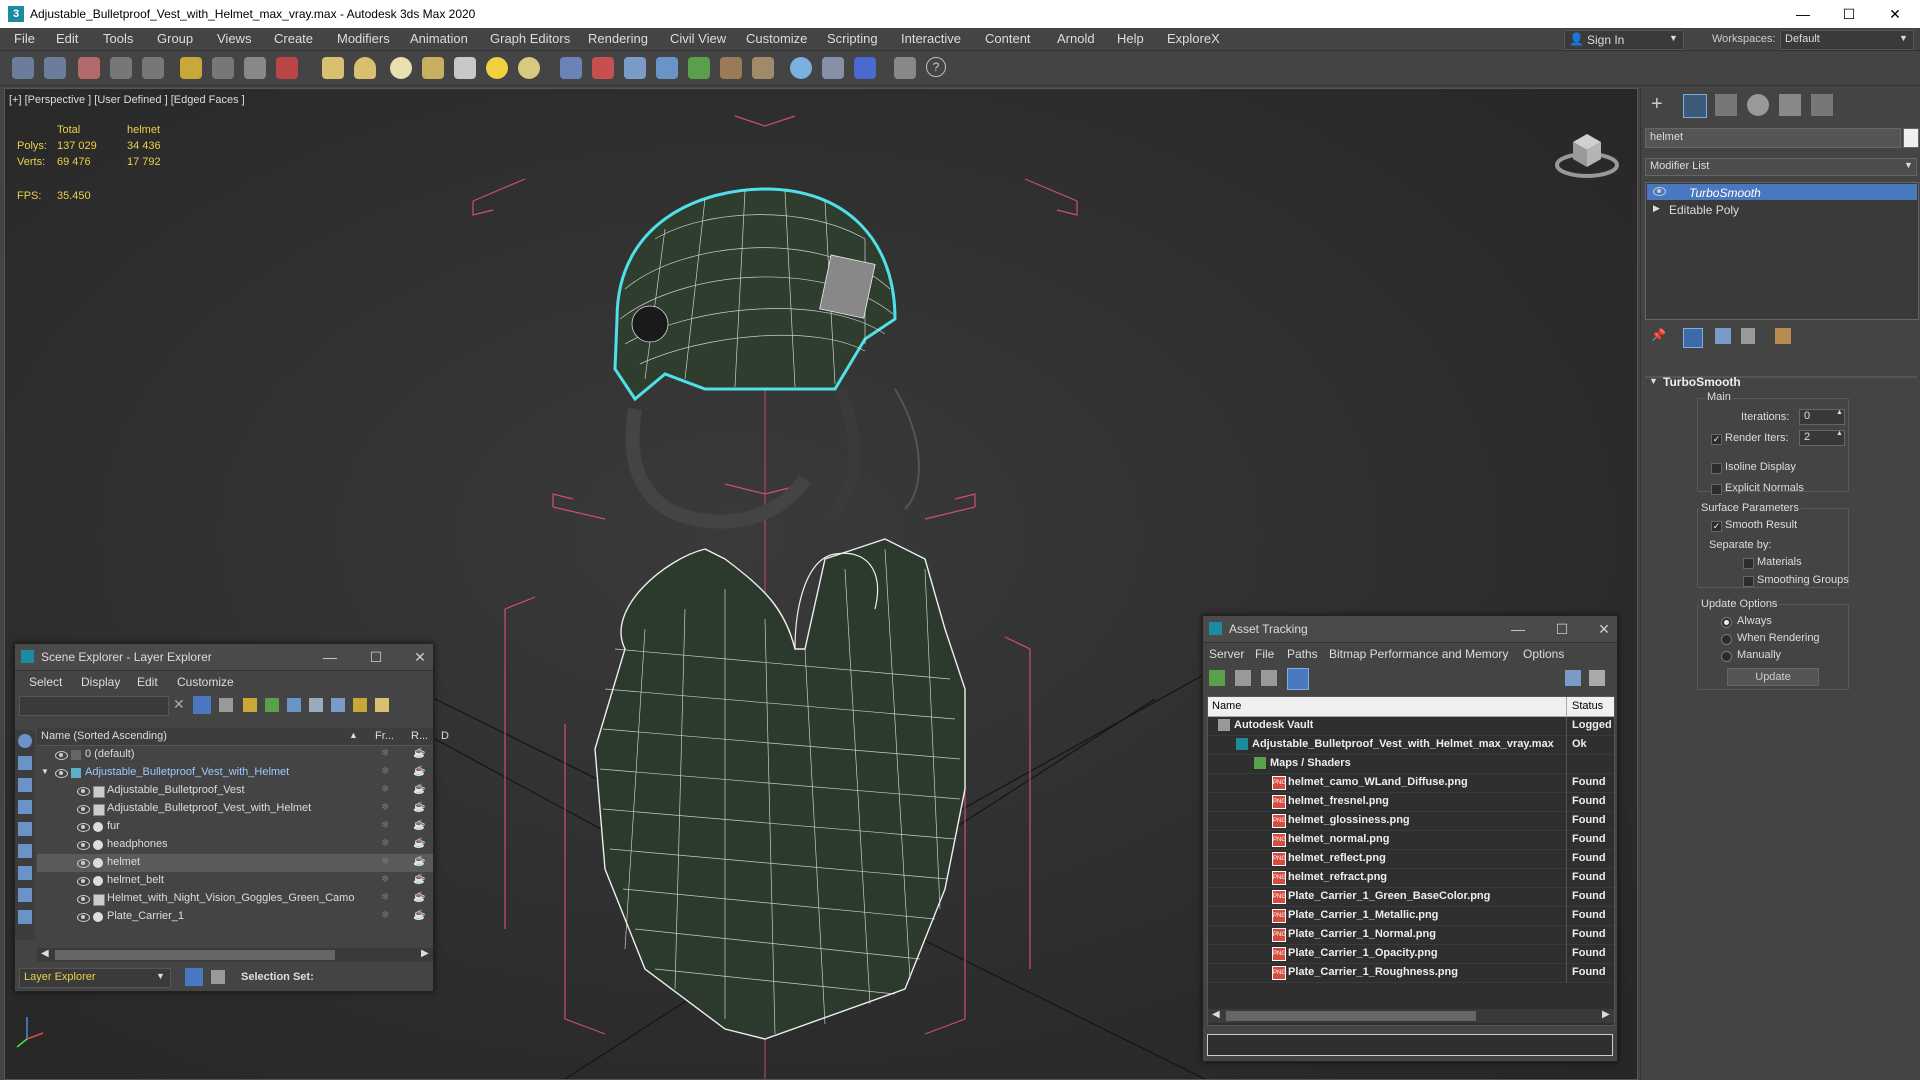 The image size is (1920, 1080). I want to click on list-view-icon, so click(1243, 678).